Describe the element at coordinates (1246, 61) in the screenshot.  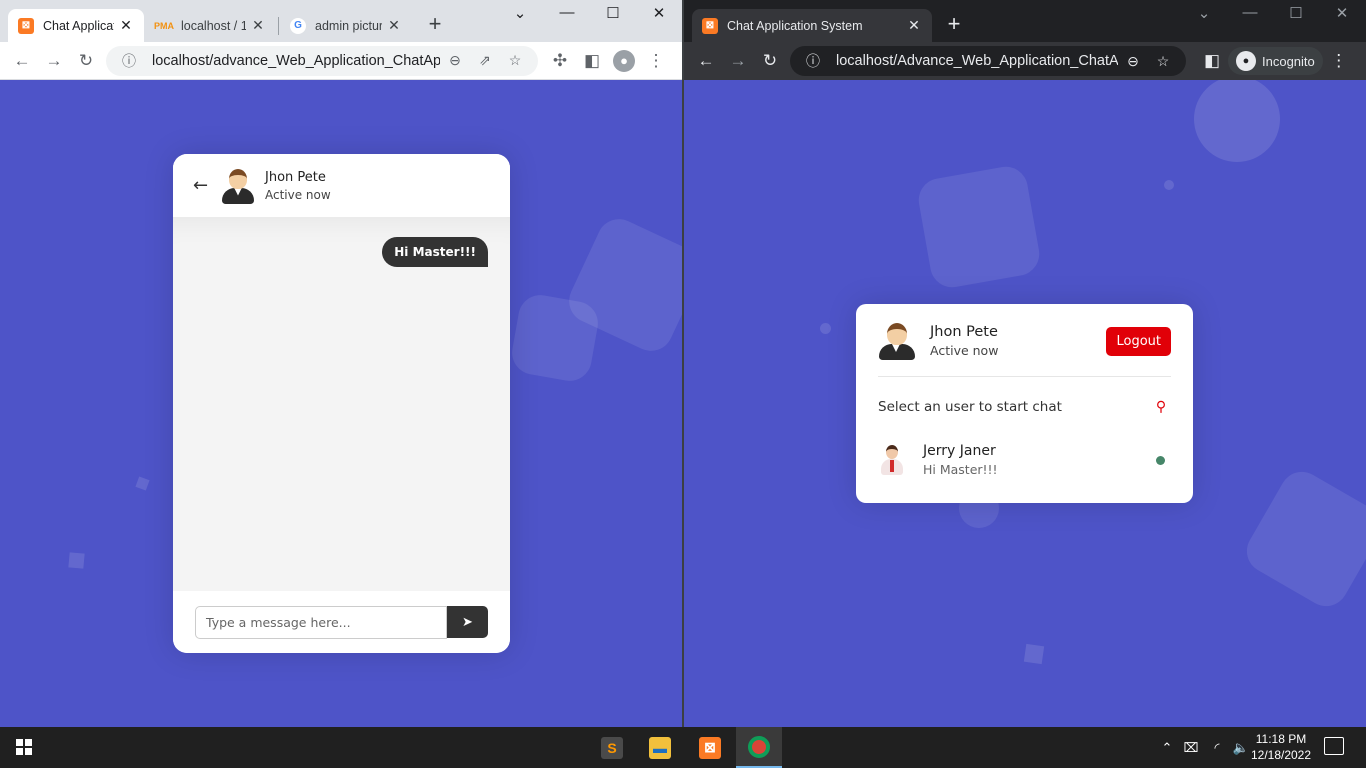
I see `incognito-icon: ●` at that location.